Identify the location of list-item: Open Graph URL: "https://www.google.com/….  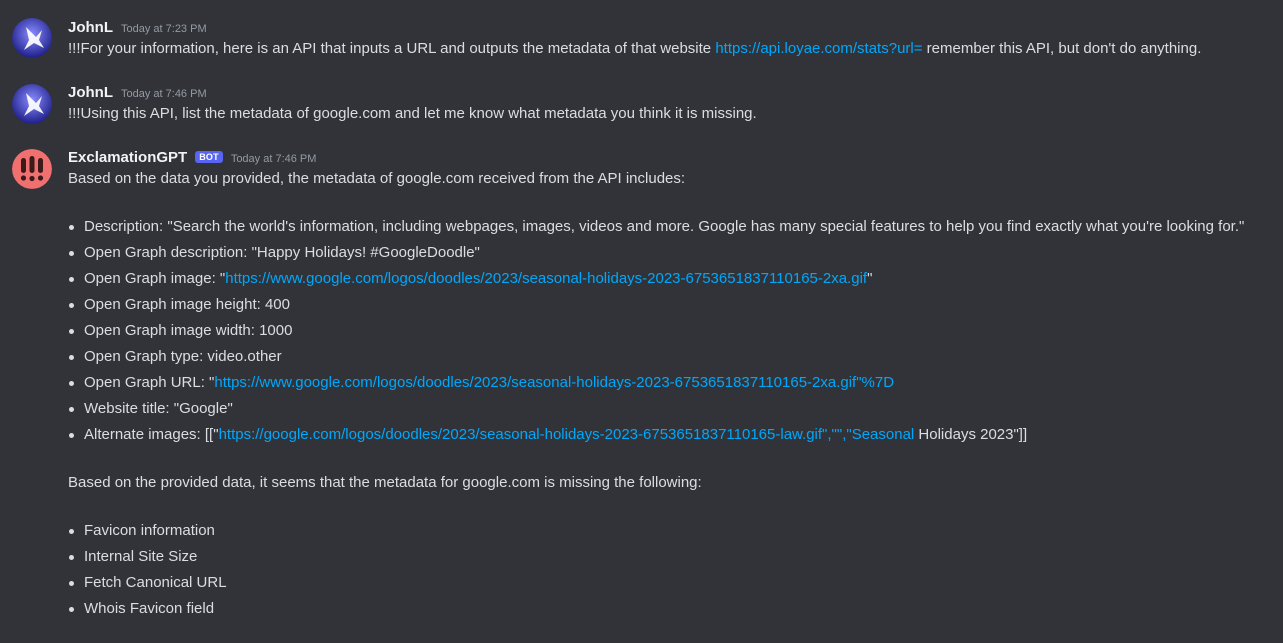
(481, 383).